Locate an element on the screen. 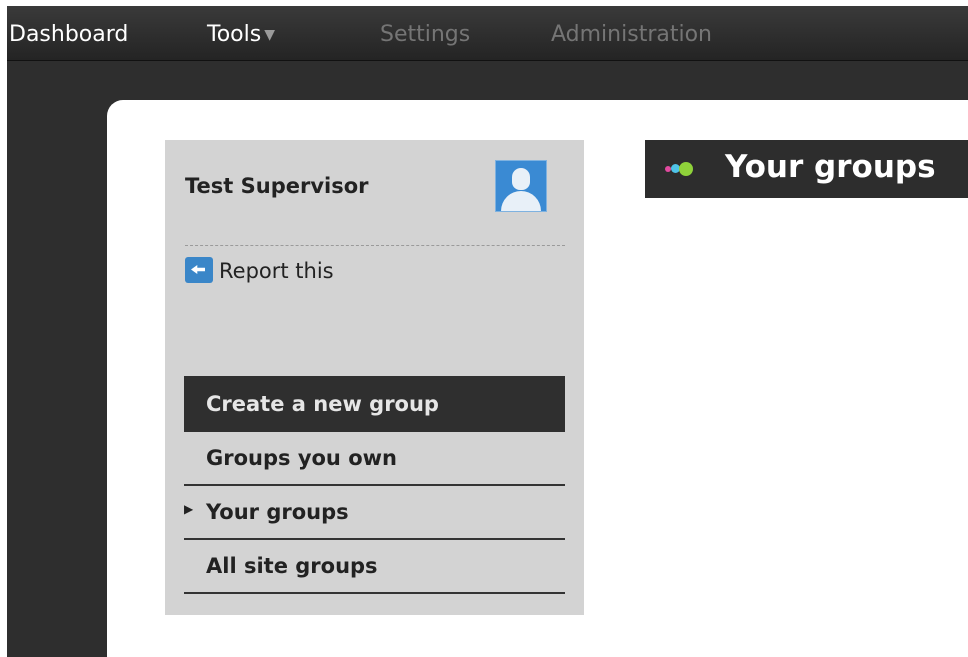 The width and height of the screenshot is (968, 657). nav-settings: Settings is located at coordinates (425, 35).